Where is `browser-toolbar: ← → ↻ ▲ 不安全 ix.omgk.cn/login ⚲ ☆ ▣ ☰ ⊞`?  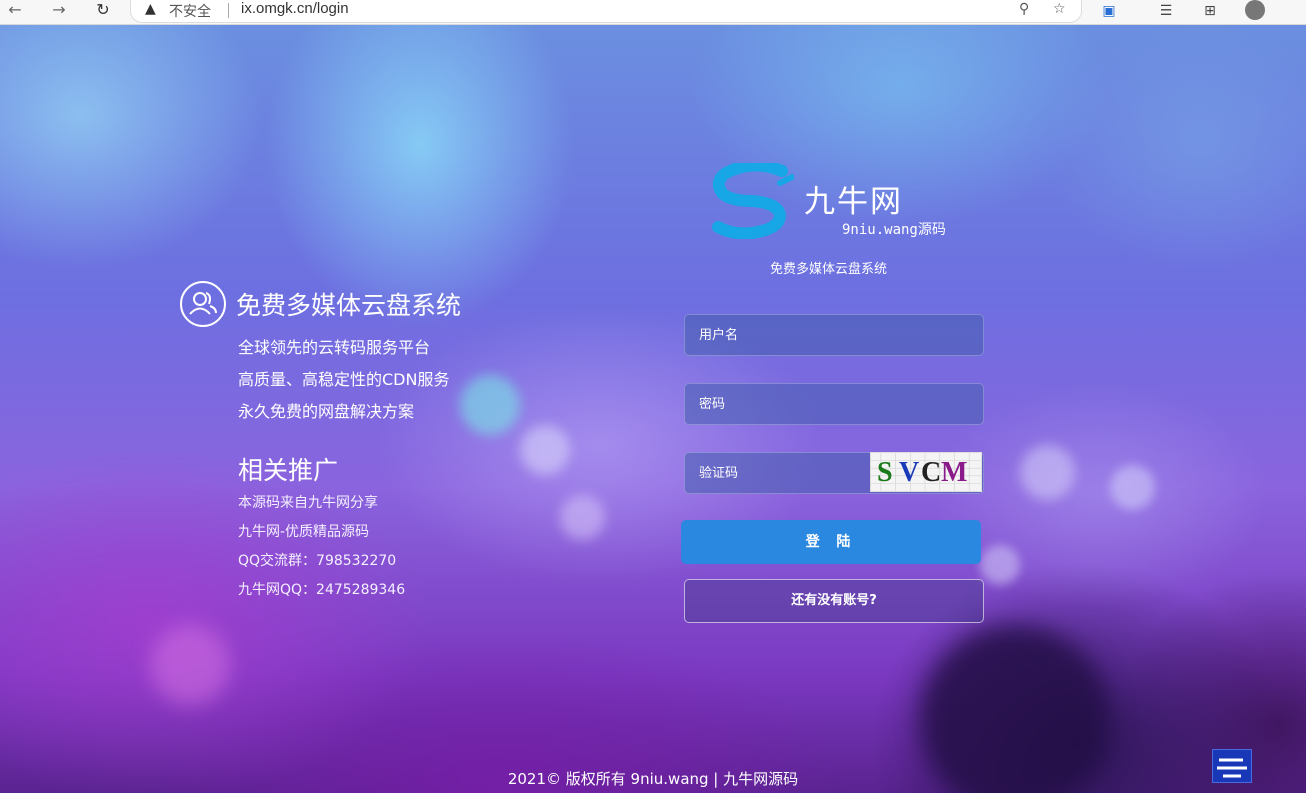 browser-toolbar: ← → ↻ ▲ 不安全 ix.omgk.cn/login ⚲ ☆ ▣ ☰ ⊞ is located at coordinates (653, 12).